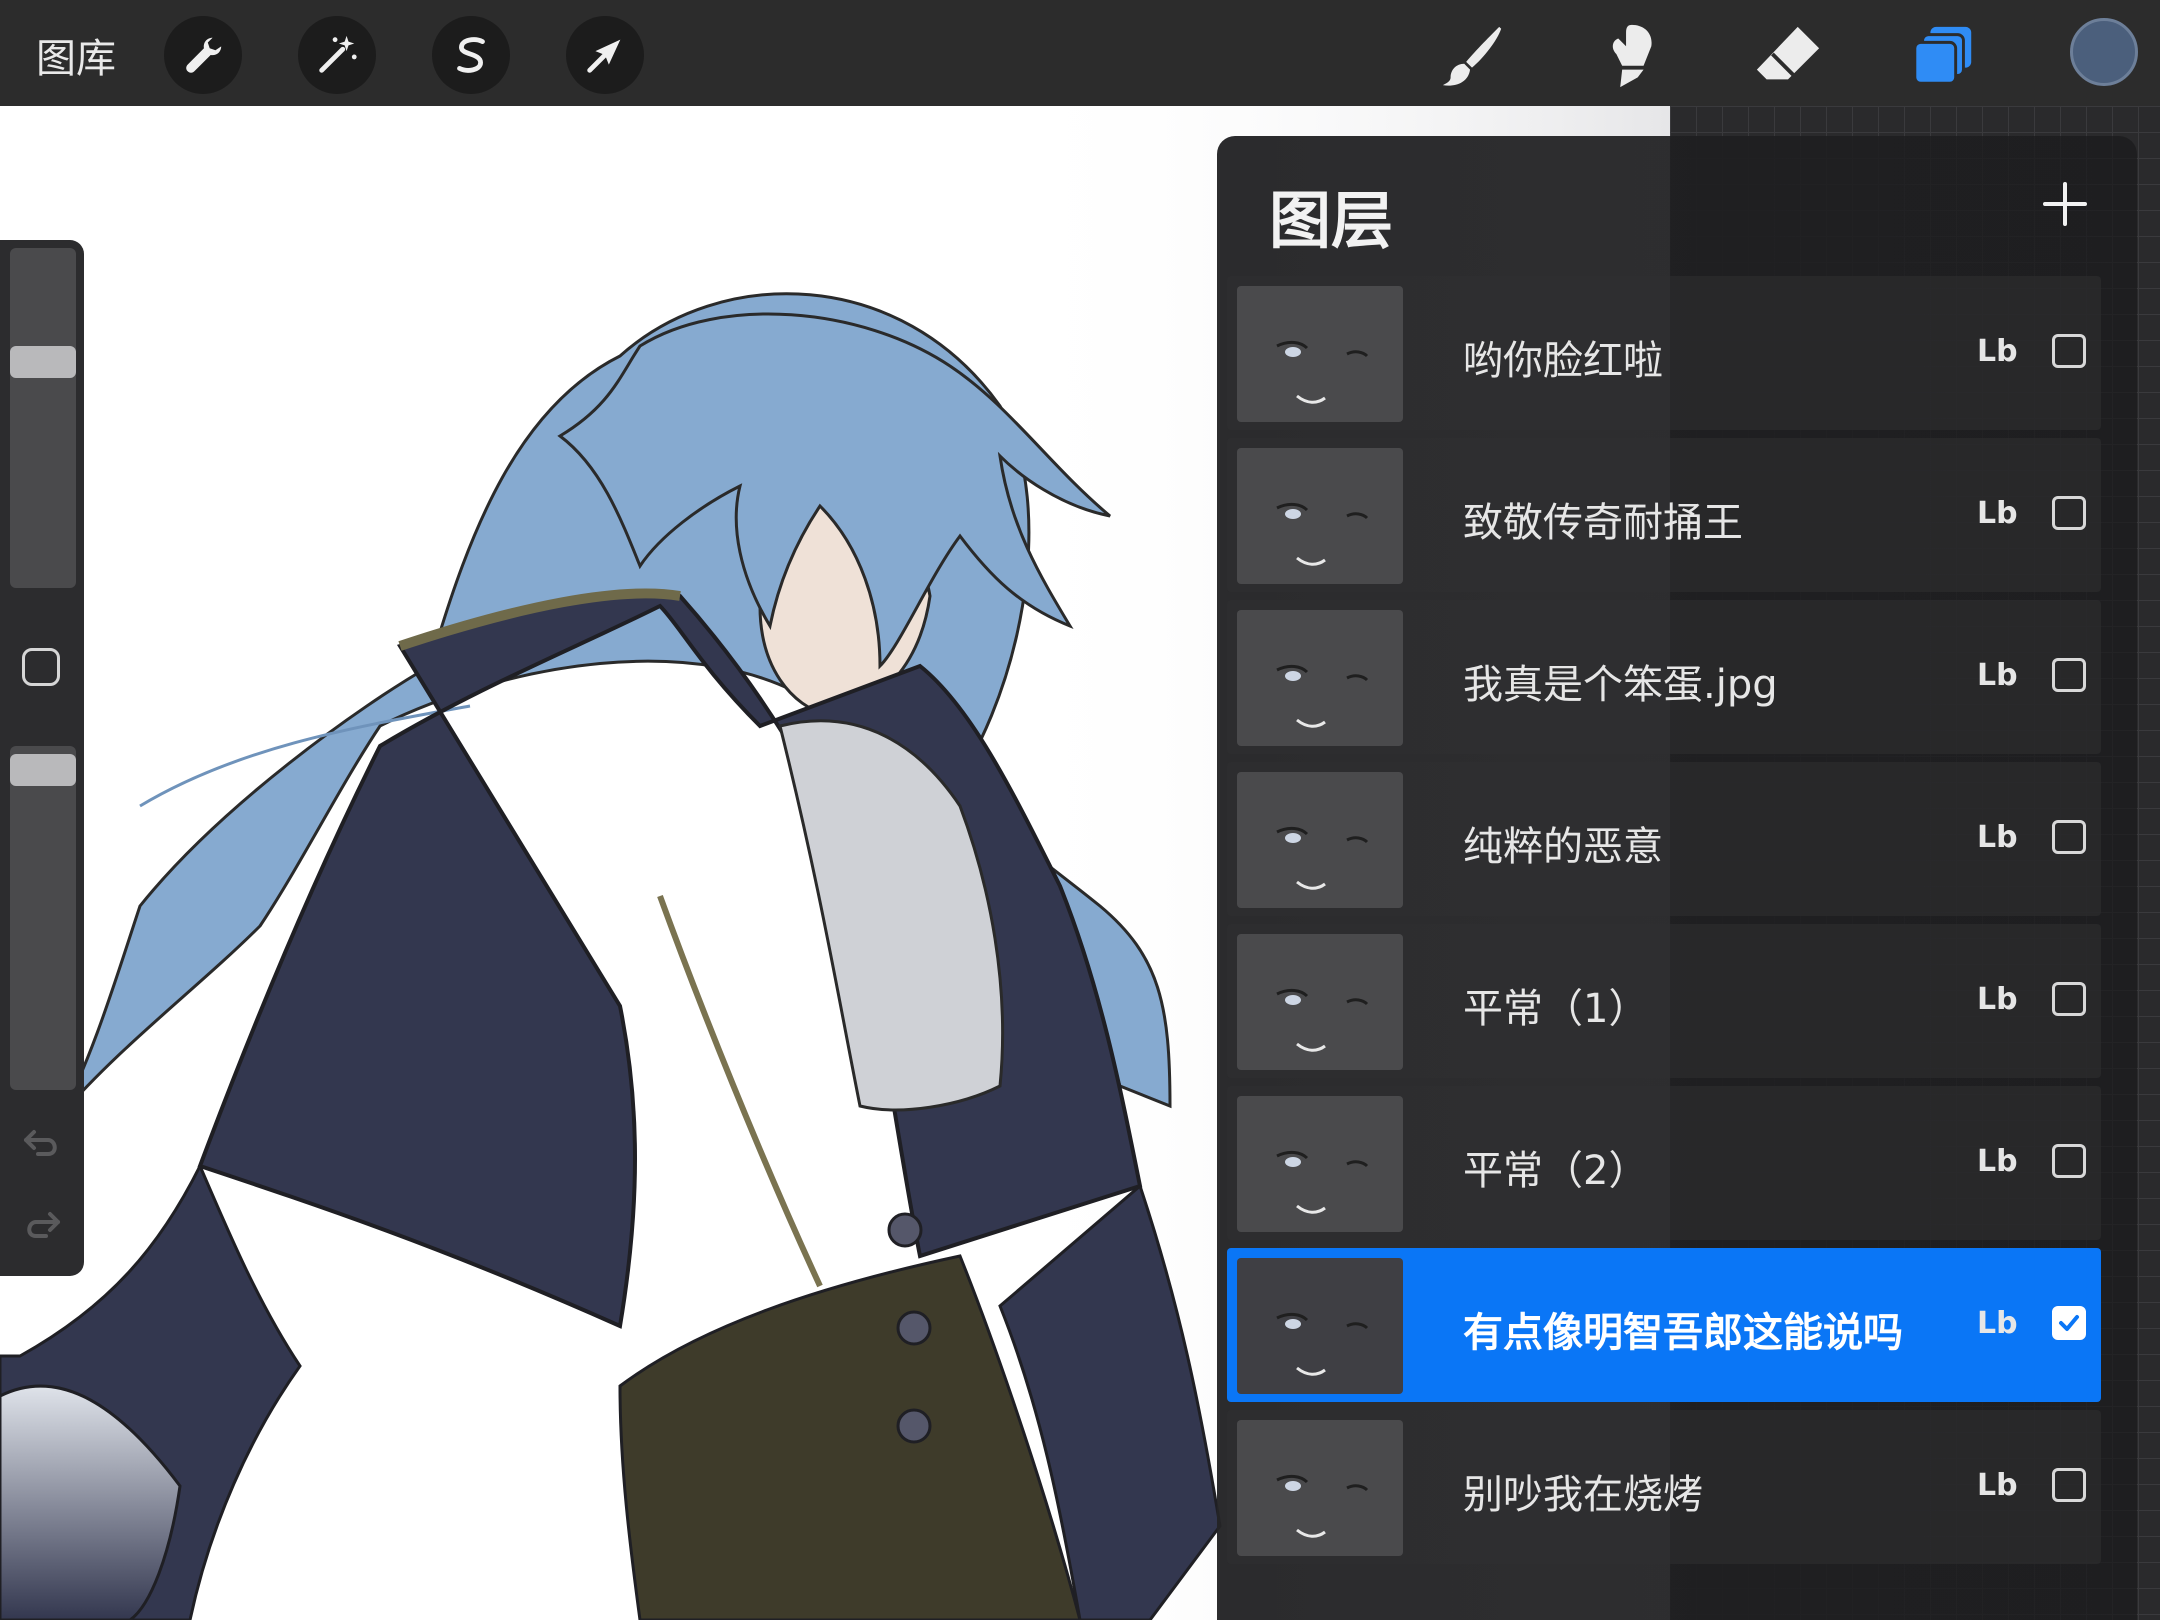  I want to click on layer-name: 哟你脸红啦, so click(1563, 361).